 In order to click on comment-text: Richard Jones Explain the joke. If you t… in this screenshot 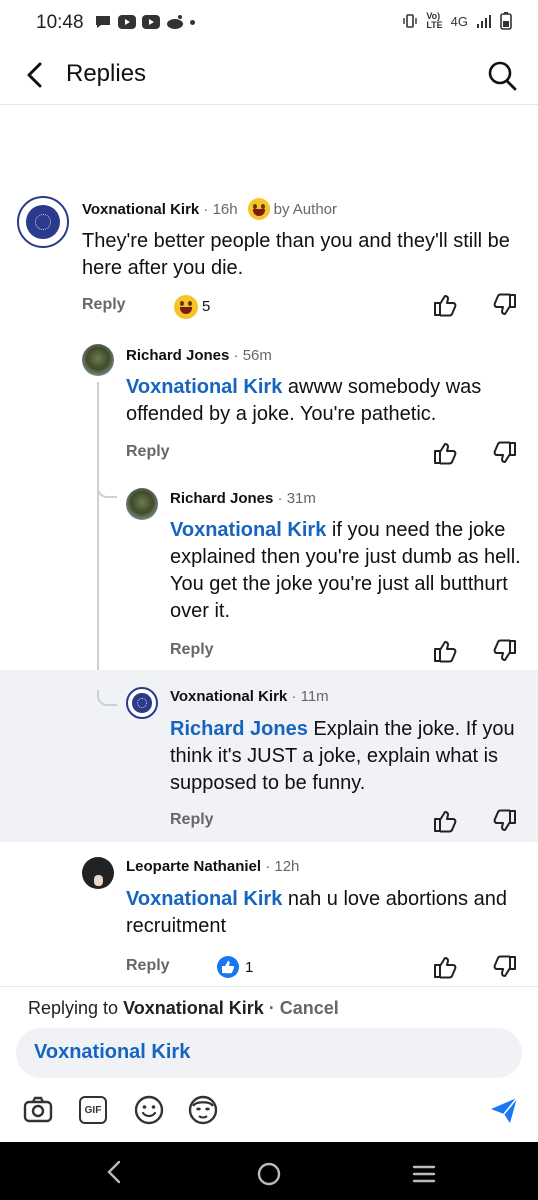, I will do `click(345, 756)`.